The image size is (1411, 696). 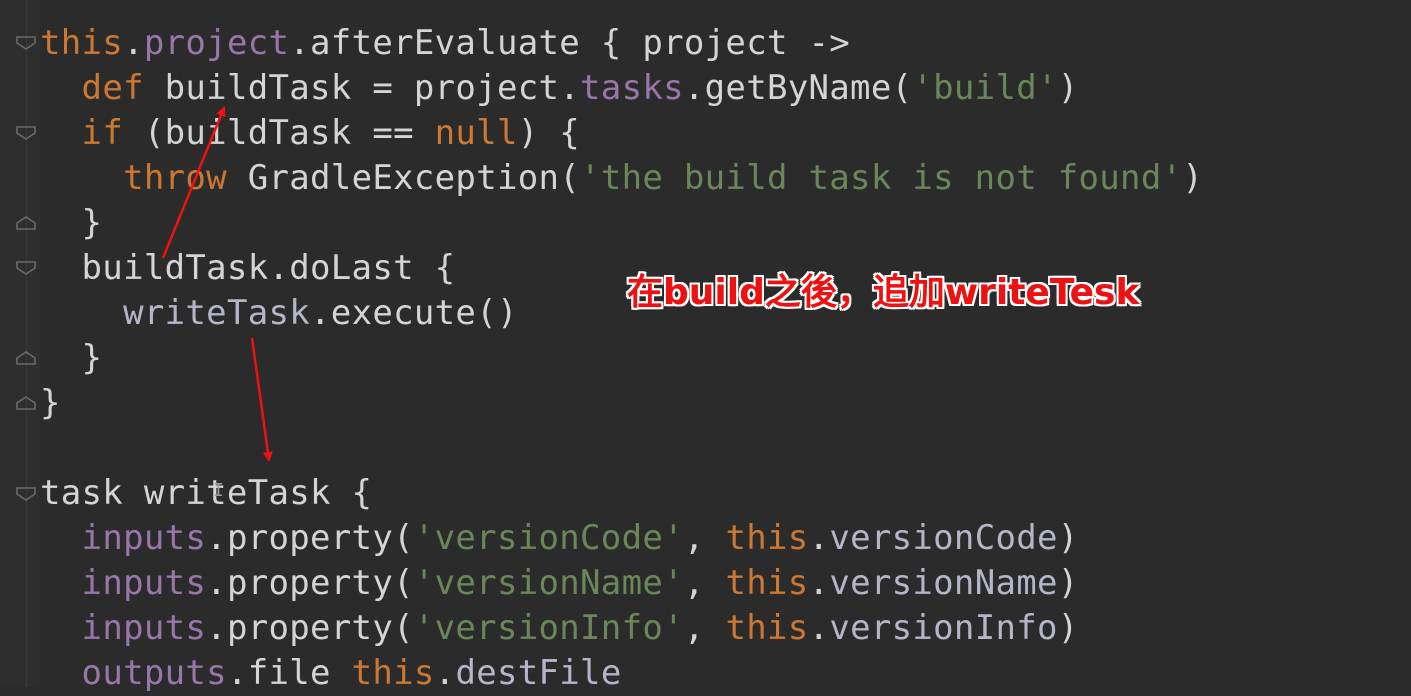 I want to click on arrow-to-buildtask, so click(x=193, y=182).